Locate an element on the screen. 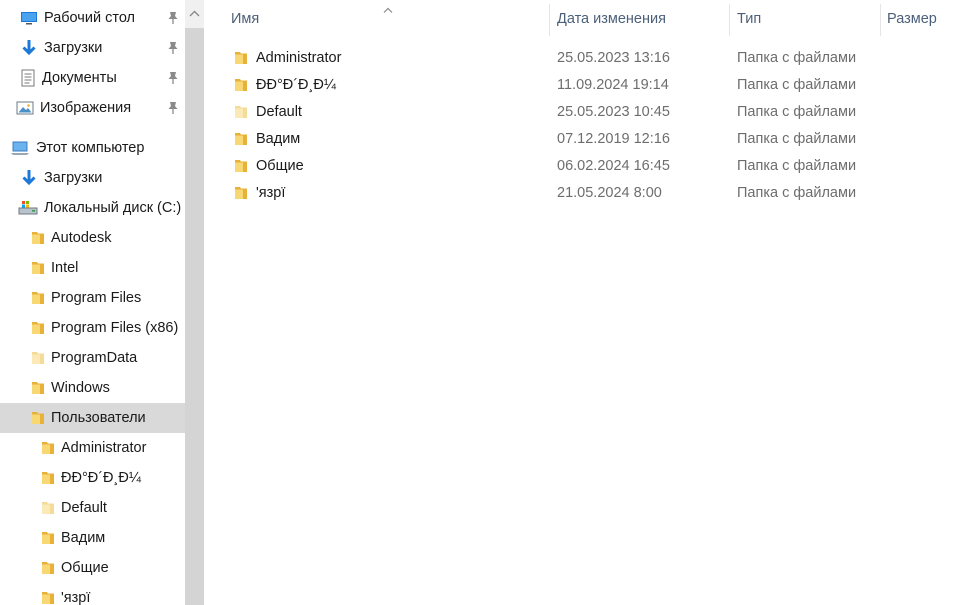 The height and width of the screenshot is (605, 956). nav-item-label: Рабочий стол is located at coordinates (90, 18).